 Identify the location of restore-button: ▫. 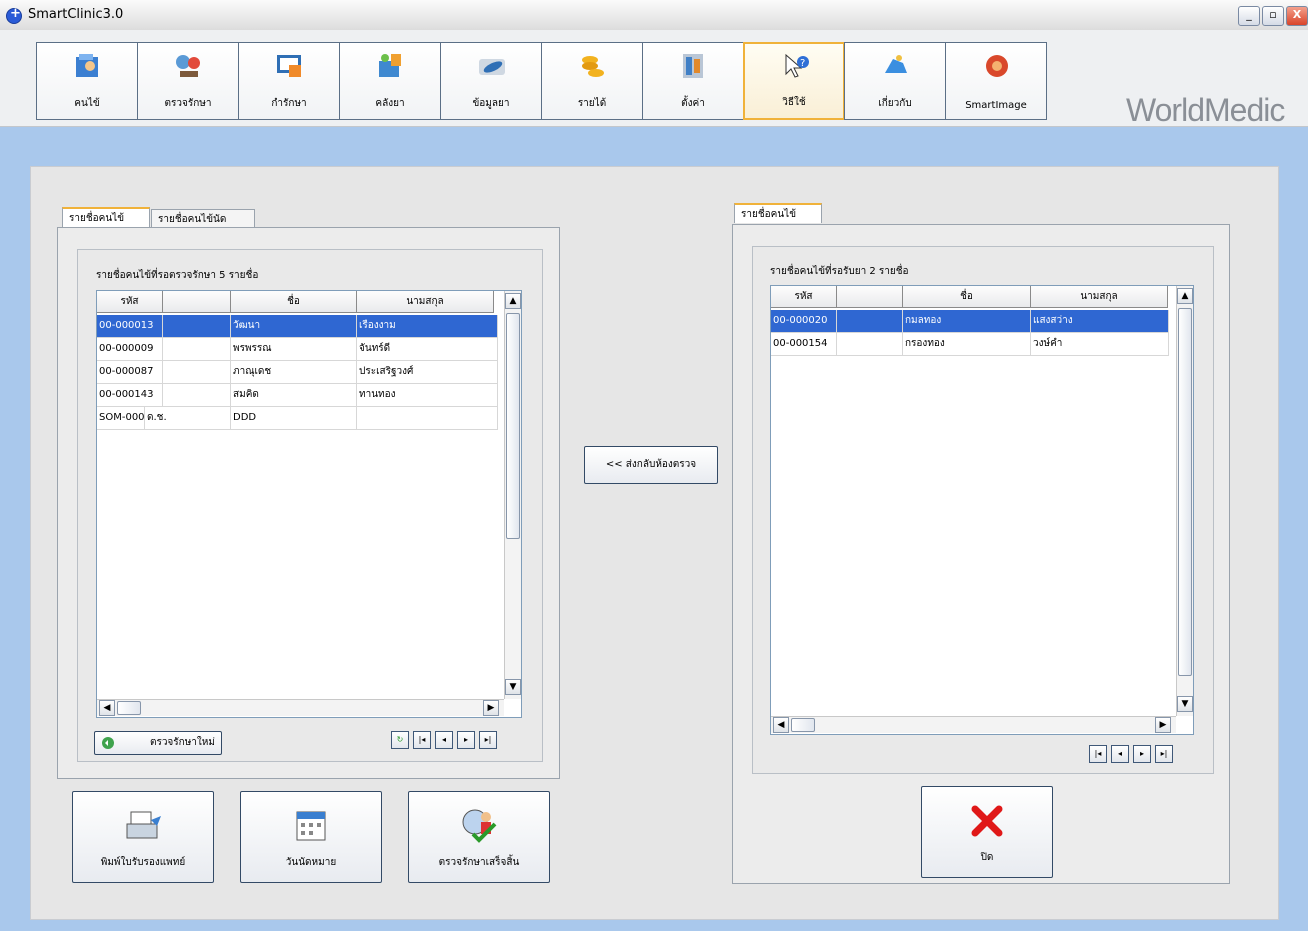
(1273, 16).